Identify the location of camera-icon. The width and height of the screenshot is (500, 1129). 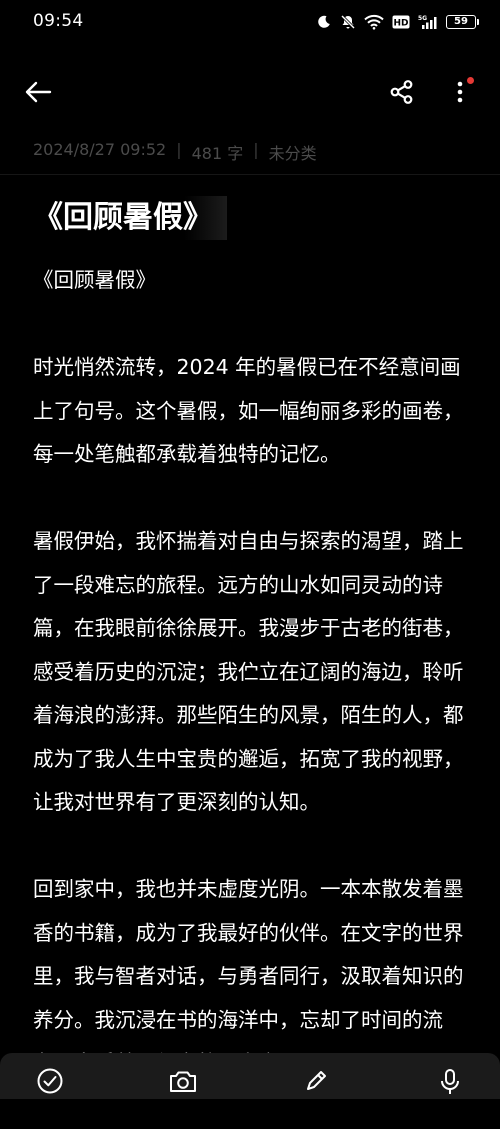
(183, 1087).